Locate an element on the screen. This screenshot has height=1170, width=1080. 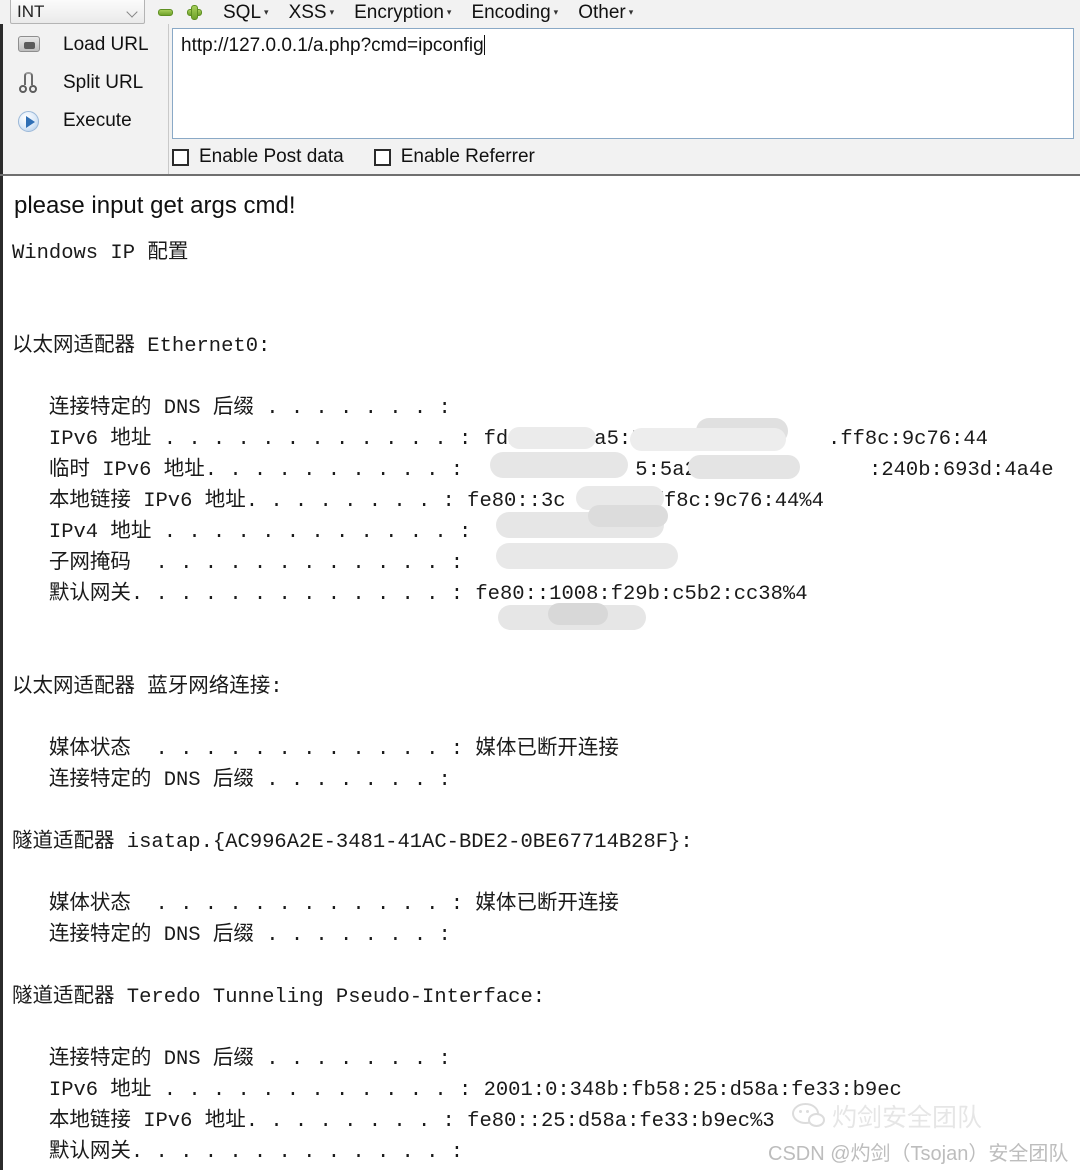
url-input: http://127.0.0.1/a.php?cmd=ipconfig is located at coordinates (623, 83).